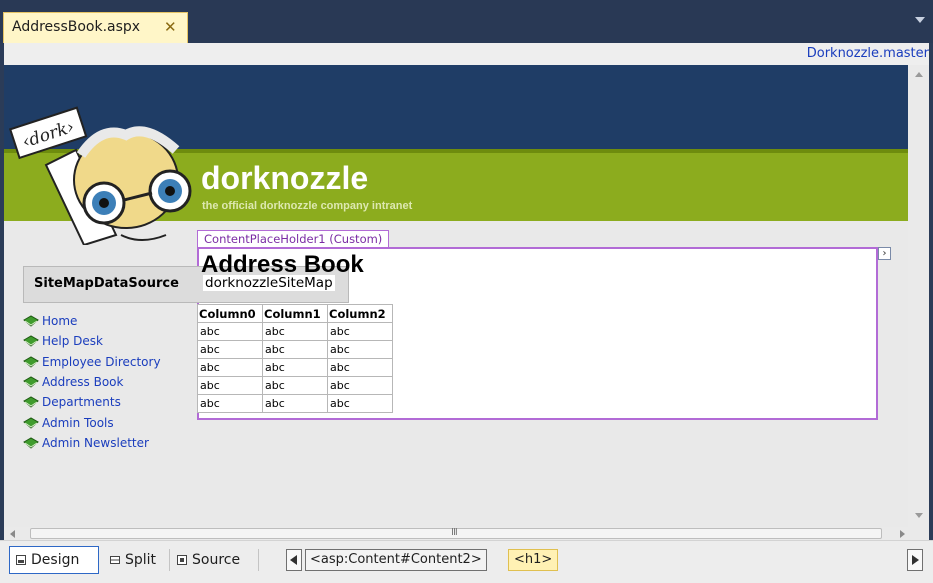 The width and height of the screenshot is (933, 583). I want to click on breadcrumb-scroll-left-button, so click(294, 560).